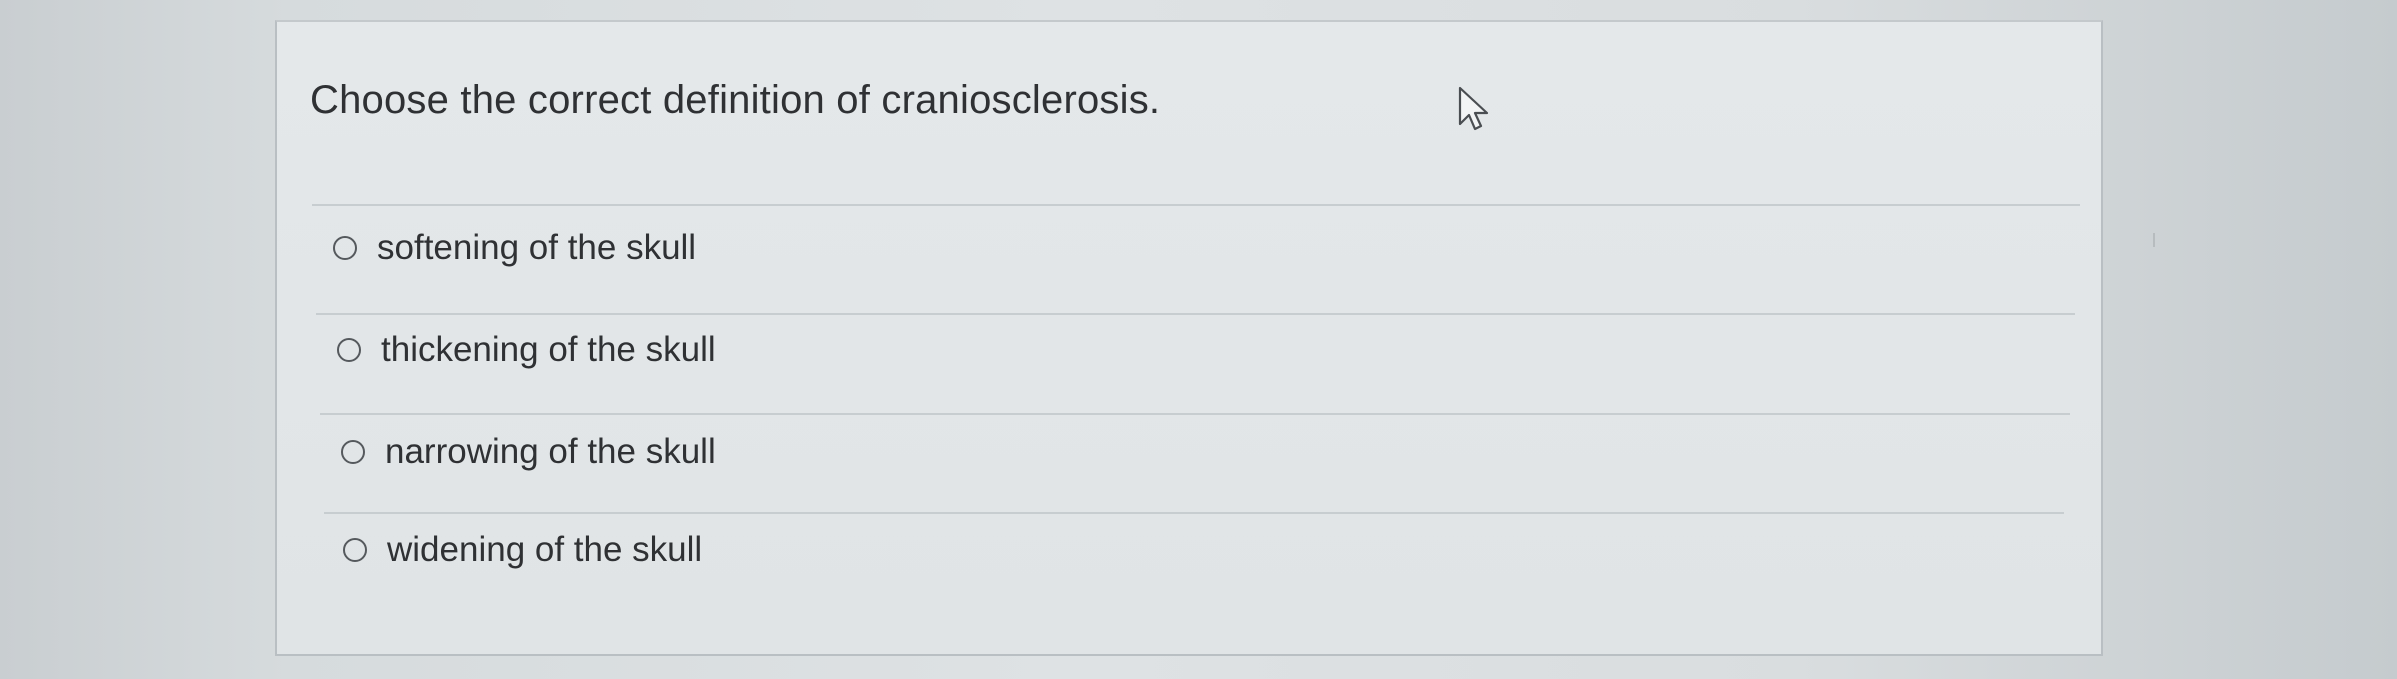  What do you see at coordinates (537, 247) in the screenshot?
I see `option-label: softening of the skull` at bounding box center [537, 247].